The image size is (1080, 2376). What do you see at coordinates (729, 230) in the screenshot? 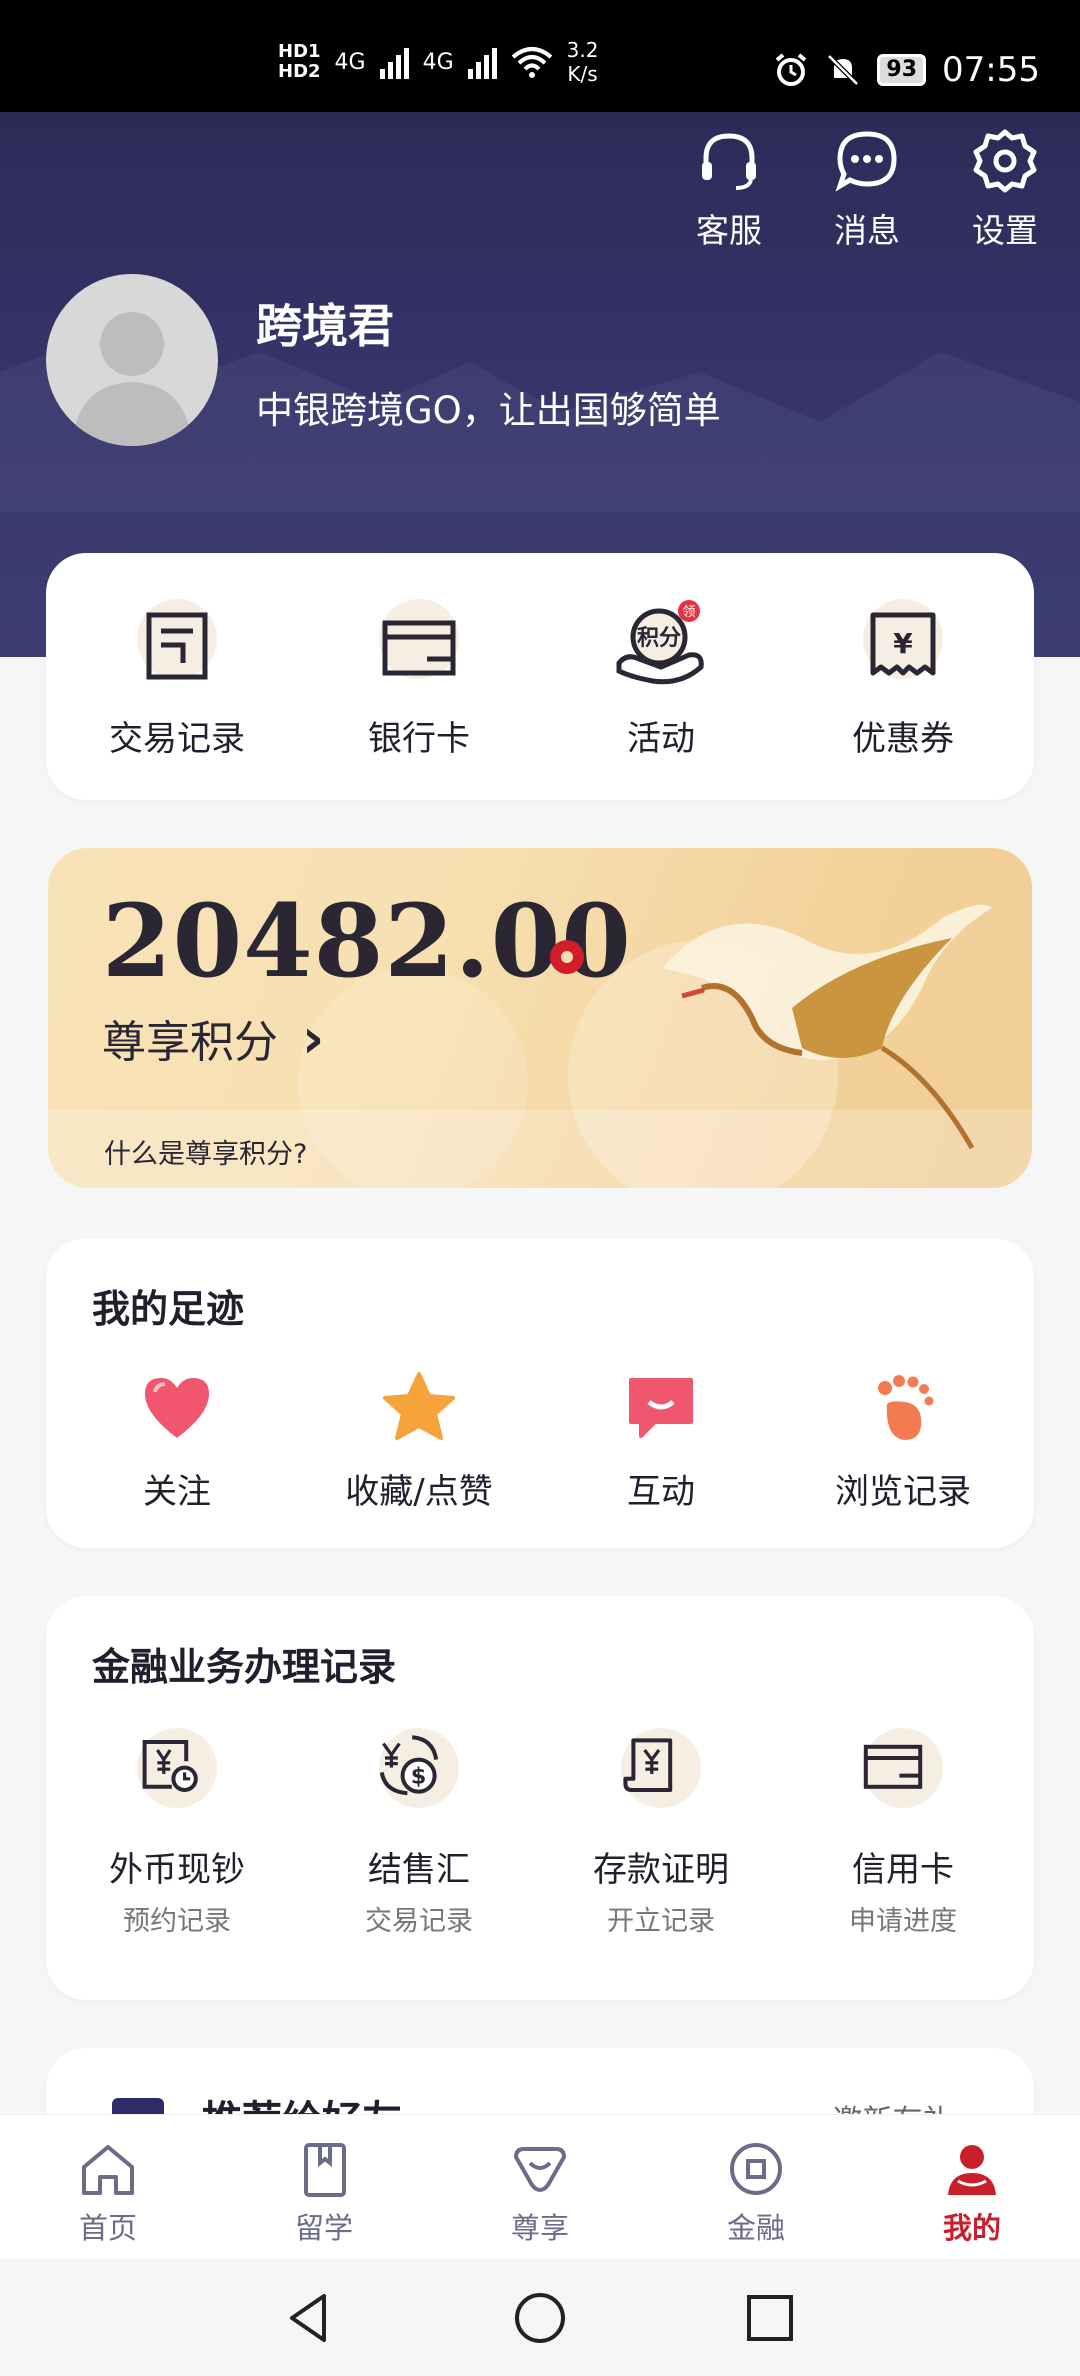
I see `customer-service-label: 客服` at bounding box center [729, 230].